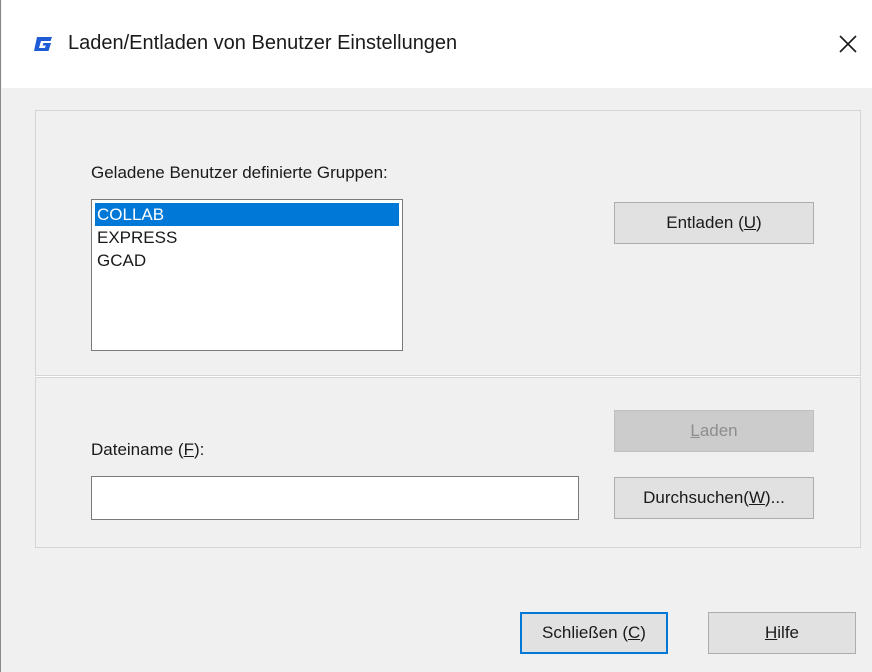 The width and height of the screenshot is (872, 672). What do you see at coordinates (695, 430) in the screenshot?
I see `load-button-mnemonic: L` at bounding box center [695, 430].